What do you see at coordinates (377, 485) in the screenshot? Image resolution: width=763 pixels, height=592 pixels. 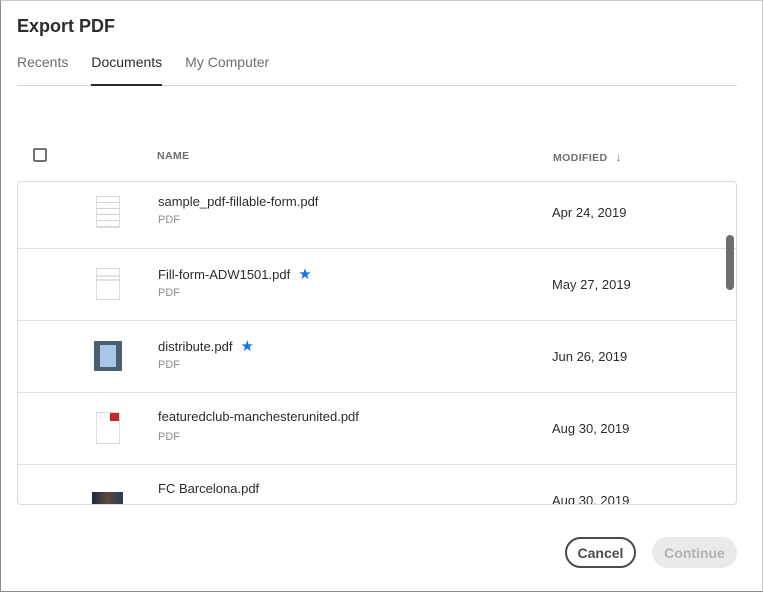 I see `table-row: FC Barcelona.pdf PDF Aug 30, 2019` at bounding box center [377, 485].